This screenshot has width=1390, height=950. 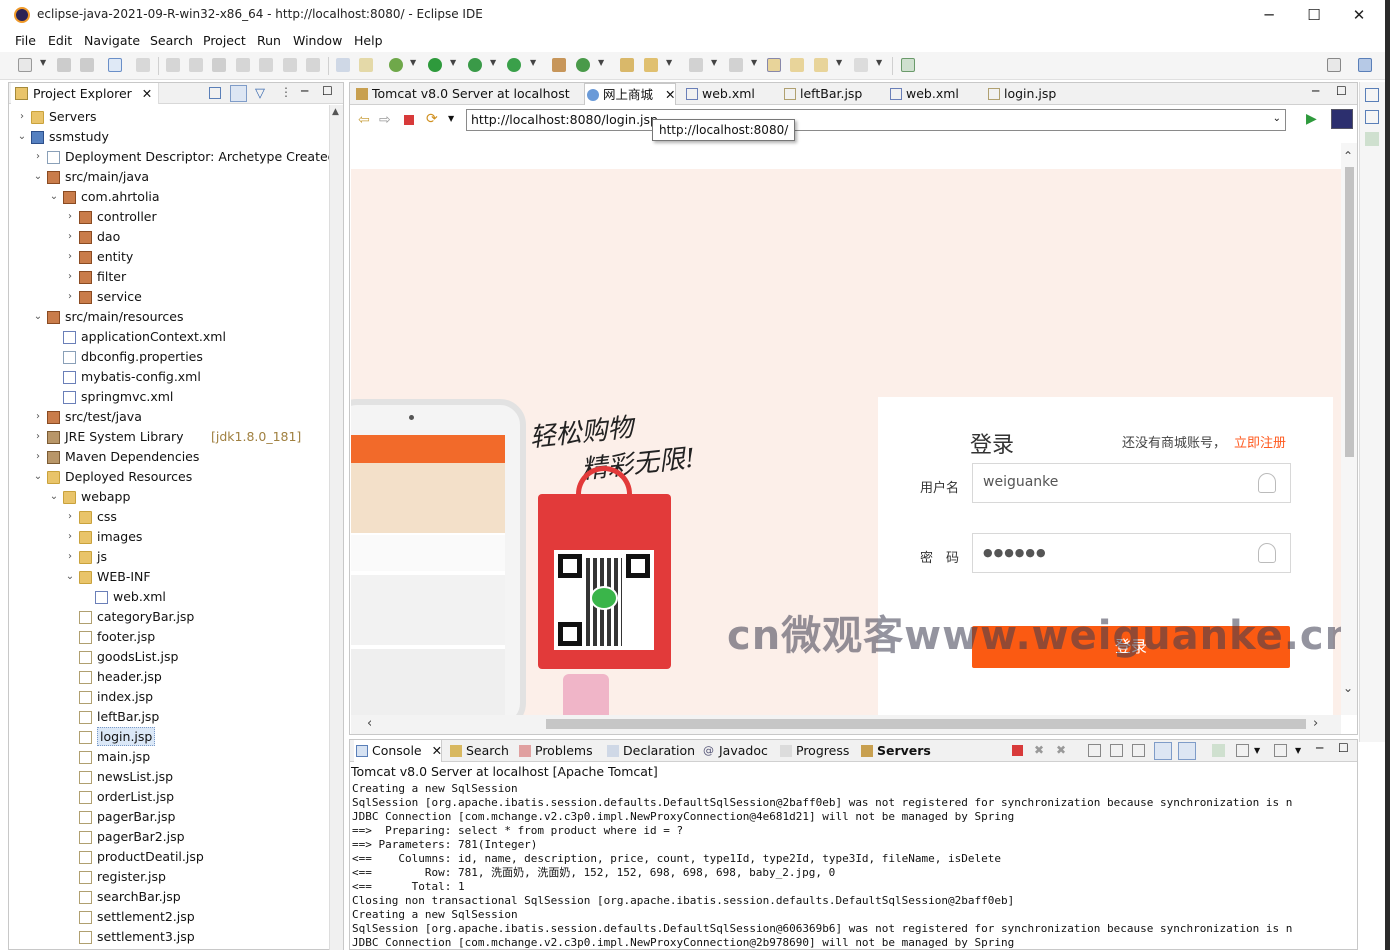 What do you see at coordinates (224, 40) in the screenshot?
I see `menu-project: Project` at bounding box center [224, 40].